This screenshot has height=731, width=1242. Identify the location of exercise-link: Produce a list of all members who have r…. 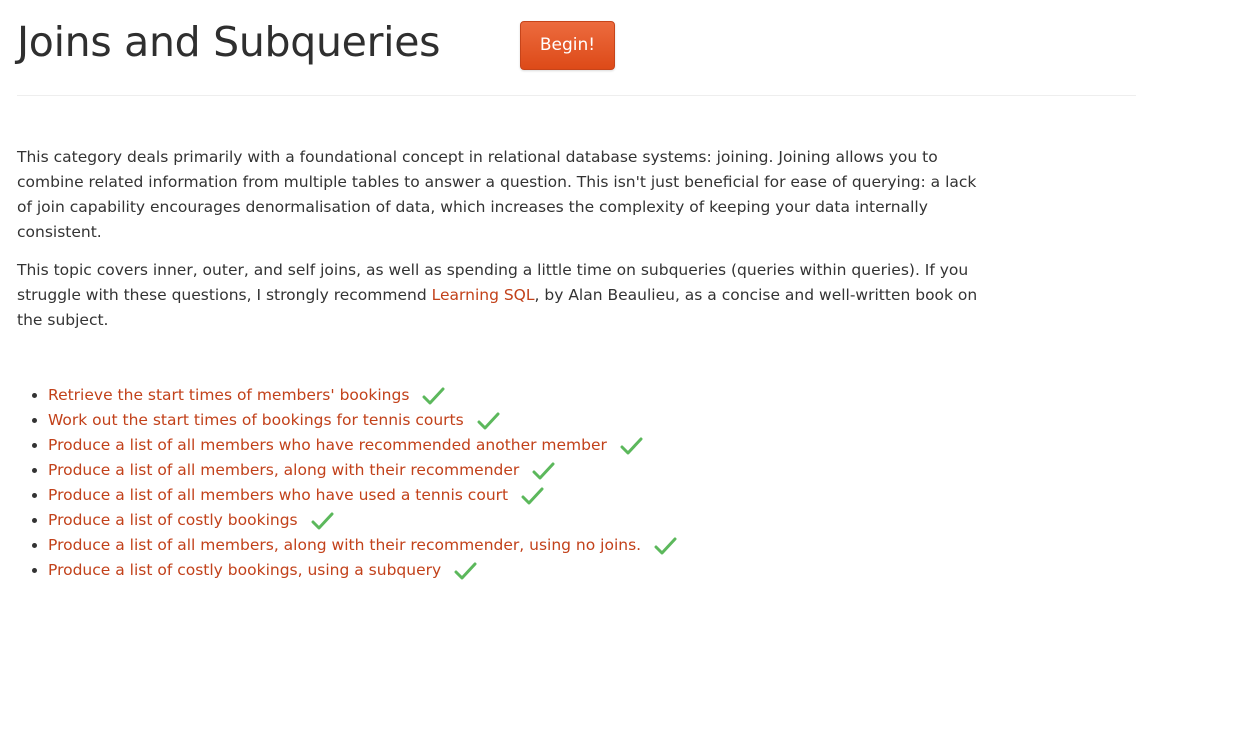
(327, 445).